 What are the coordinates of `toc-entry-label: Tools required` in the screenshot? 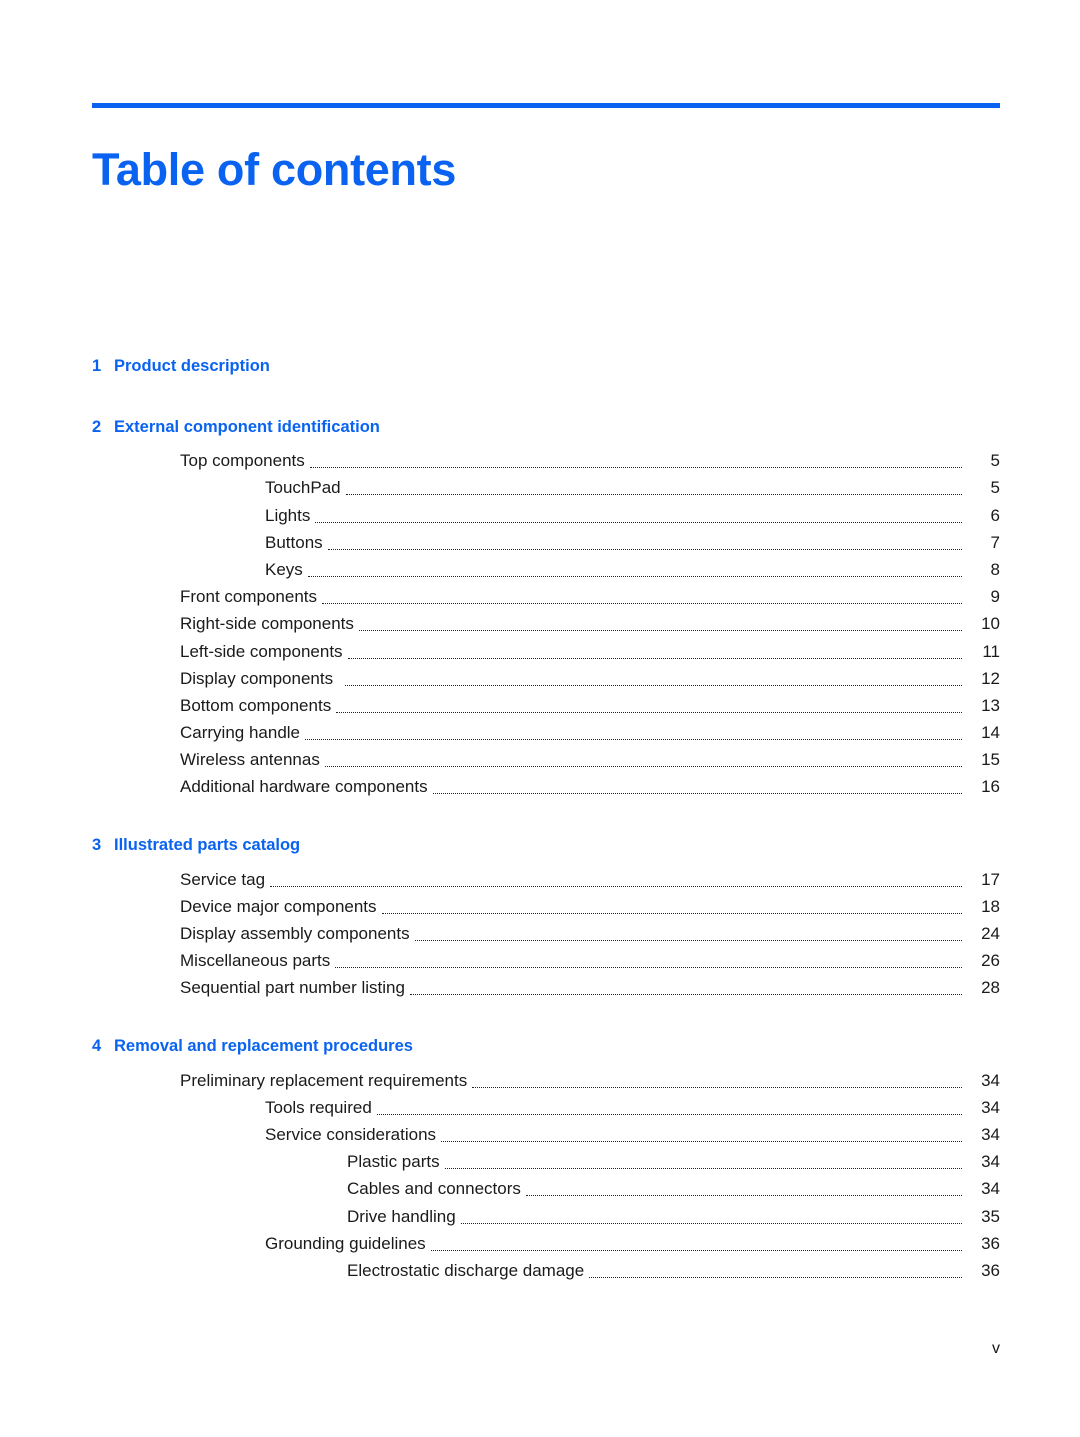 It's located at (318, 1107).